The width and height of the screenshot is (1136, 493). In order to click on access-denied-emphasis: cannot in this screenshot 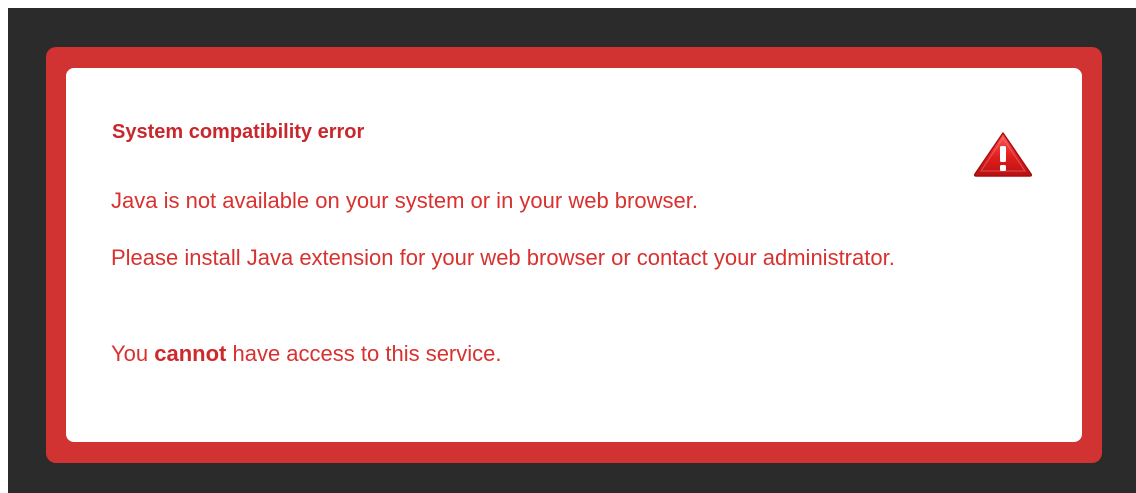, I will do `click(190, 353)`.